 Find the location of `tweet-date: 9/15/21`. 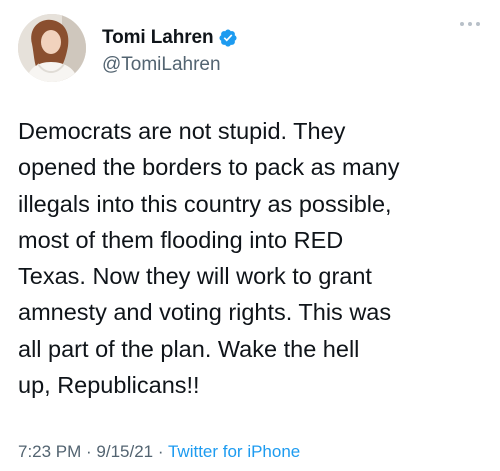

tweet-date: 9/15/21 is located at coordinates (124, 451).